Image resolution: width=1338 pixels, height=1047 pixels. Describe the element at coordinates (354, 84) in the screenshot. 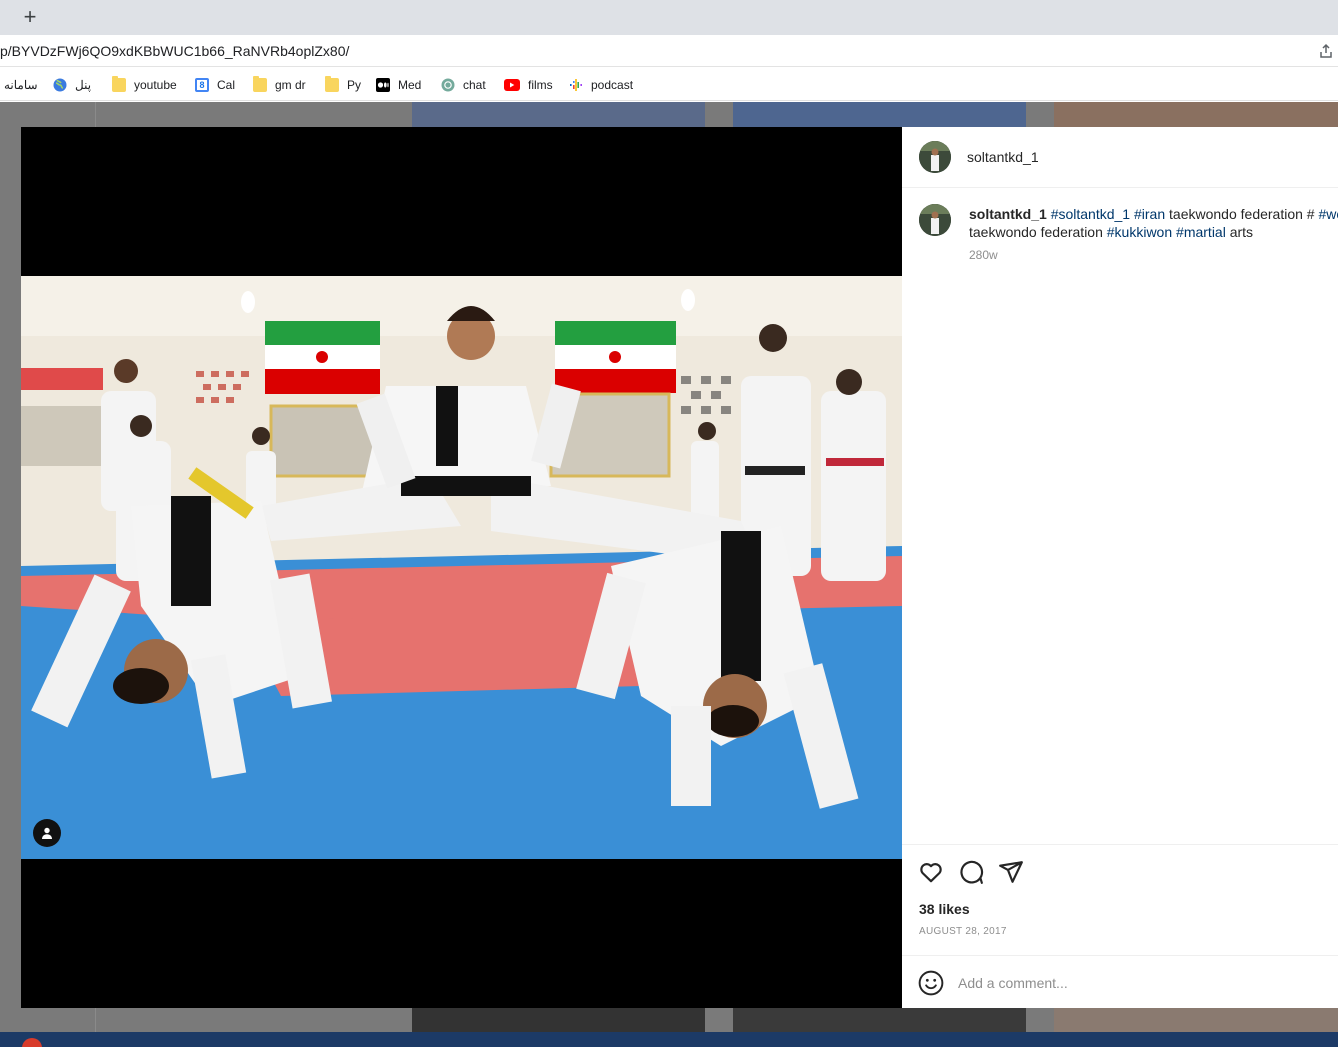

I see `bookmark-label: Py` at that location.